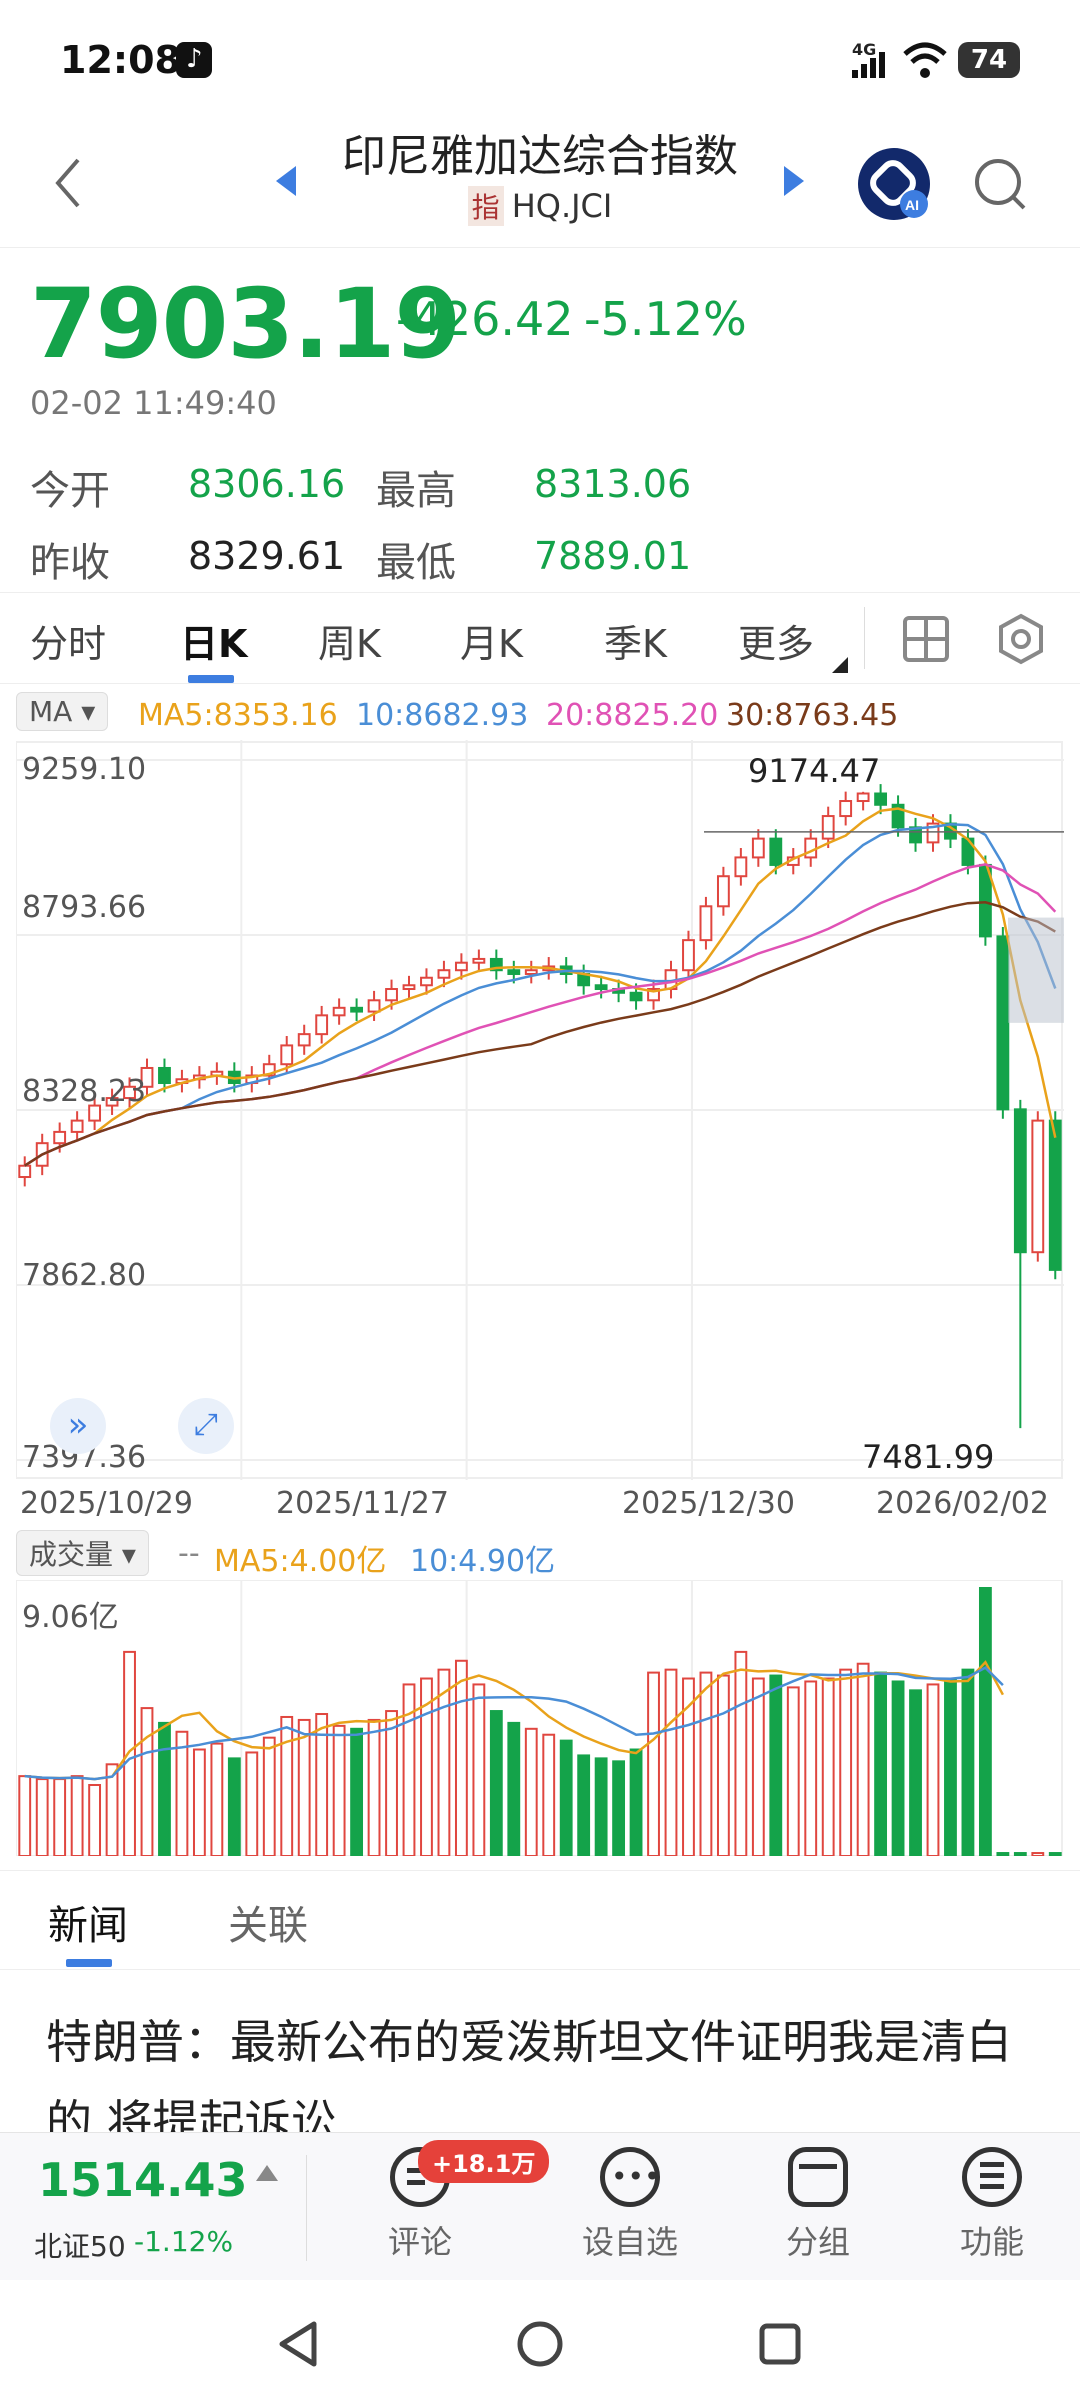  I want to click on ai-assistant-icon: AI, so click(894, 184).